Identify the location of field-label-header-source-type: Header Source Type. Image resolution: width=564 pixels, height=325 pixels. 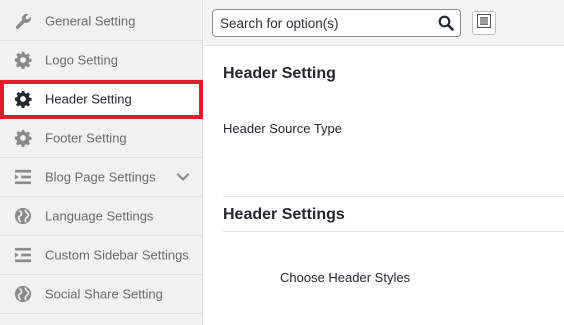
(282, 128).